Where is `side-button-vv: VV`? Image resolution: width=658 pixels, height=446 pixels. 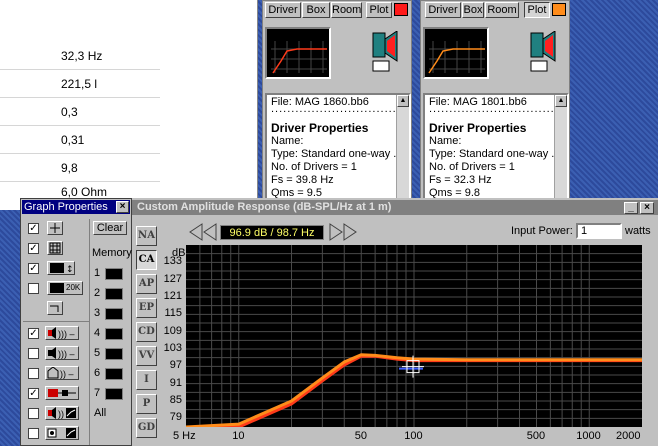
side-button-vv: VV is located at coordinates (146, 356).